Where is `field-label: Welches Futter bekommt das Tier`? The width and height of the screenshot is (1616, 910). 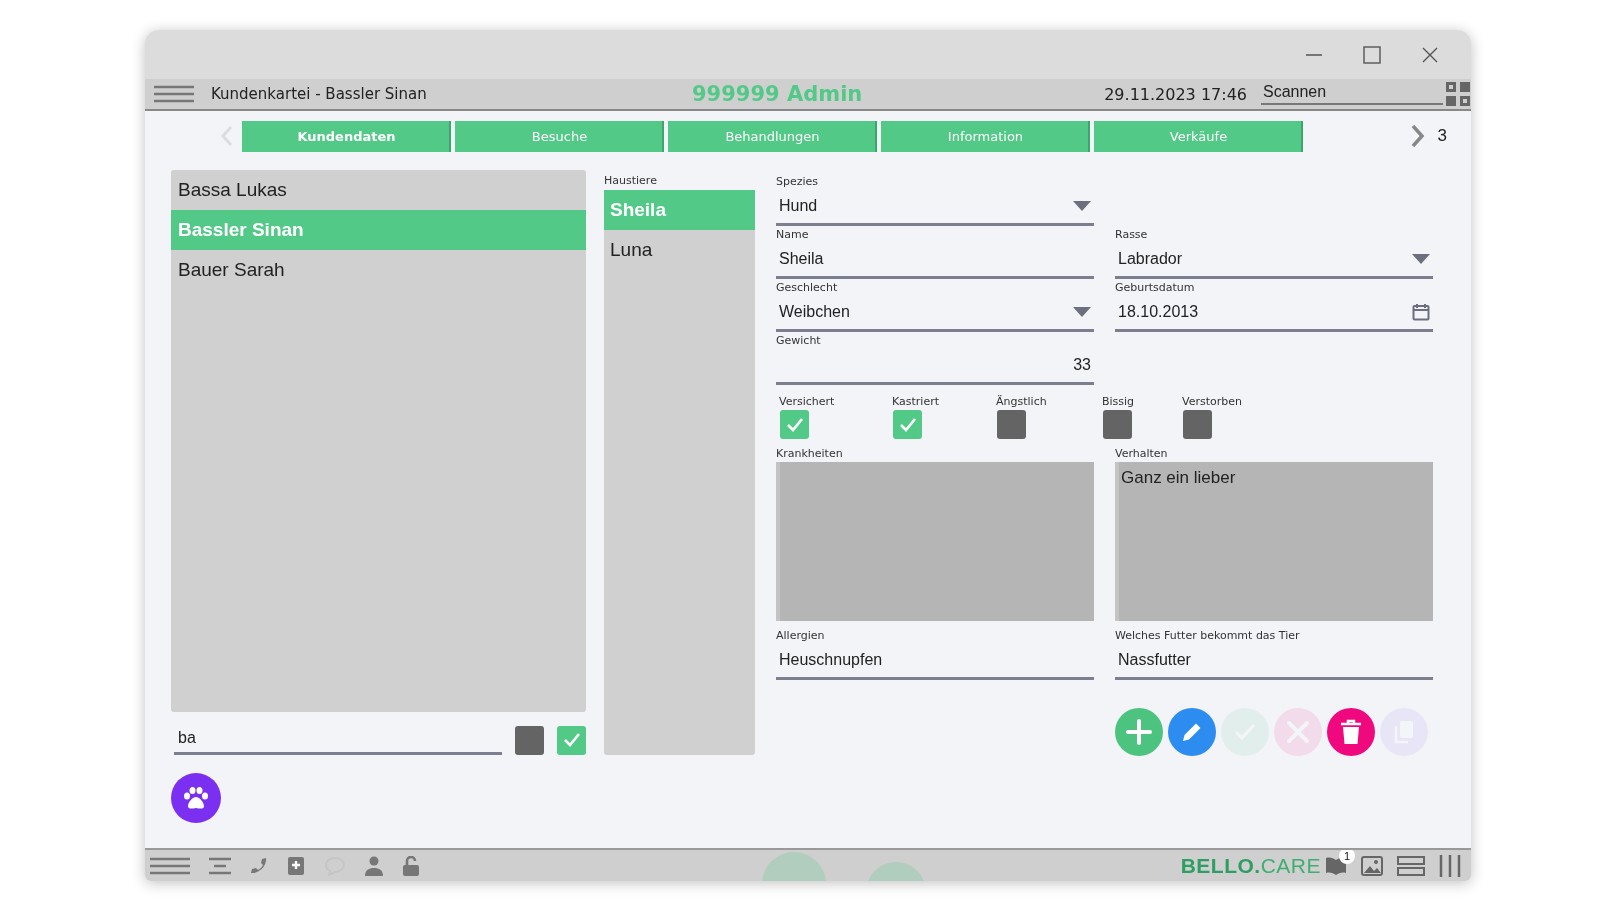
field-label: Welches Futter bekommt das Tier is located at coordinates (1207, 636).